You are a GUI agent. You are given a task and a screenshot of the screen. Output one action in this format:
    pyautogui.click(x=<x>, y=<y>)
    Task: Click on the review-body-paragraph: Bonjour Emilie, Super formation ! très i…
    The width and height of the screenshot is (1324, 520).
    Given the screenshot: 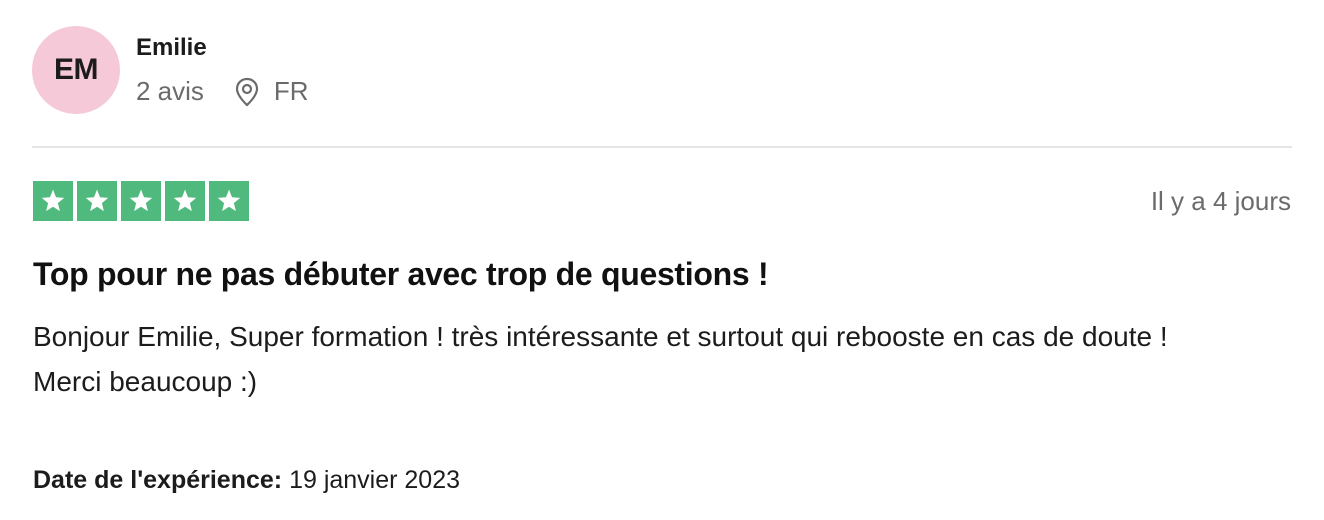 What is the action you would take?
    pyautogui.click(x=600, y=336)
    